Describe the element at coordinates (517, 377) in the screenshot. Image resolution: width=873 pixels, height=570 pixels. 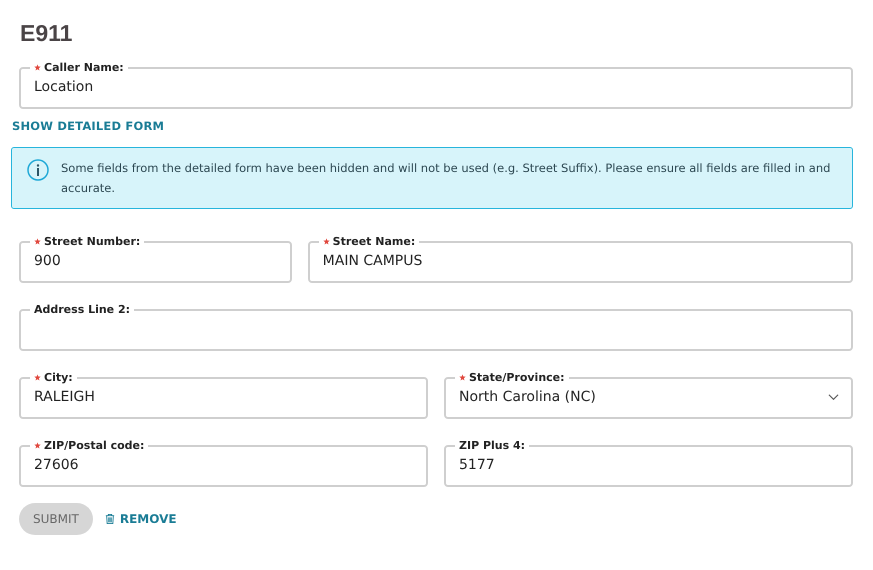
I see `field-label: State/Province:` at that location.